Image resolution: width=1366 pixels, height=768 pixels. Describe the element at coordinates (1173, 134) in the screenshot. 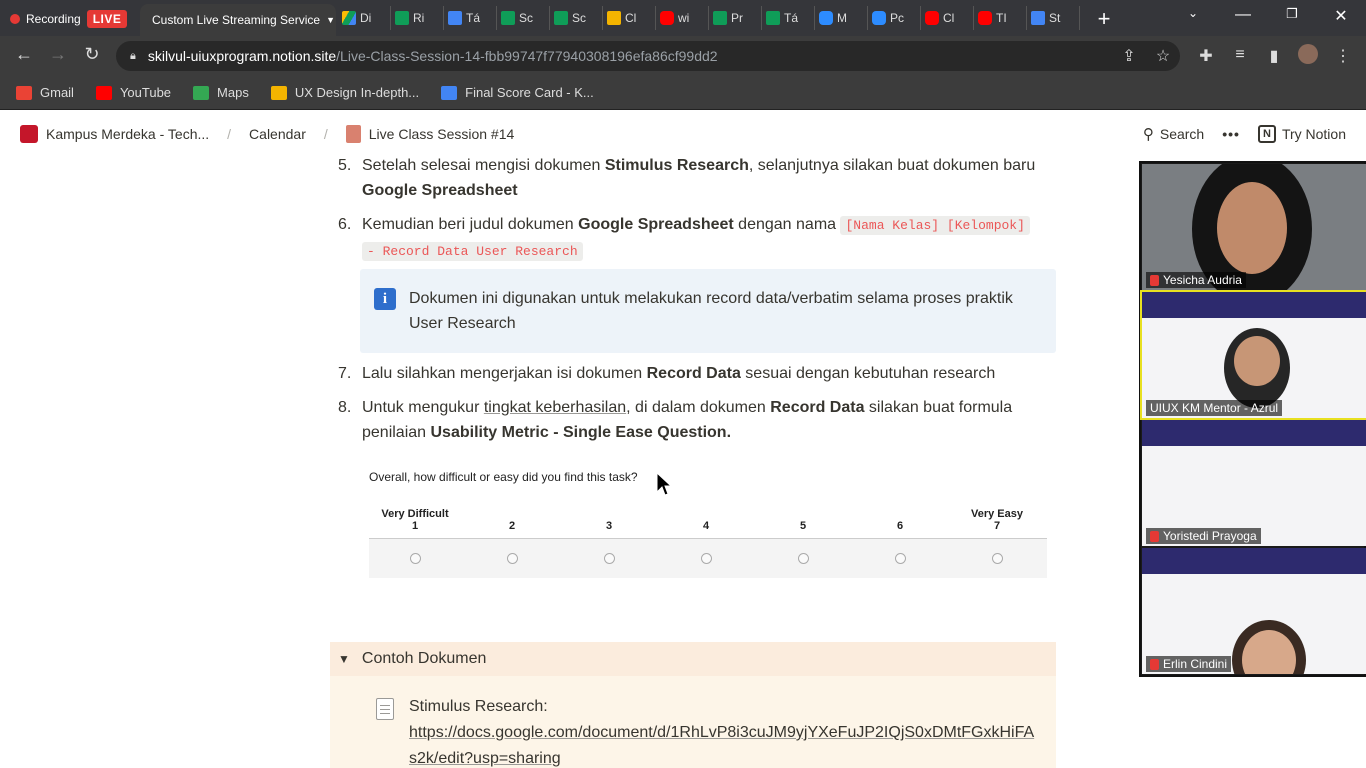

I see `search-button: ⚲ Search` at that location.